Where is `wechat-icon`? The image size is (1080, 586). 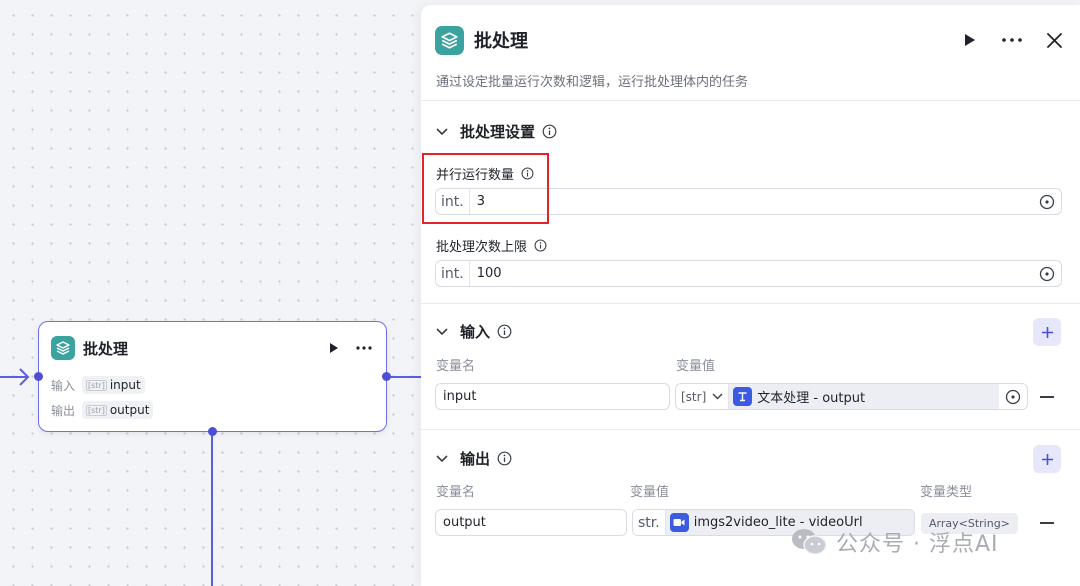 wechat-icon is located at coordinates (809, 542).